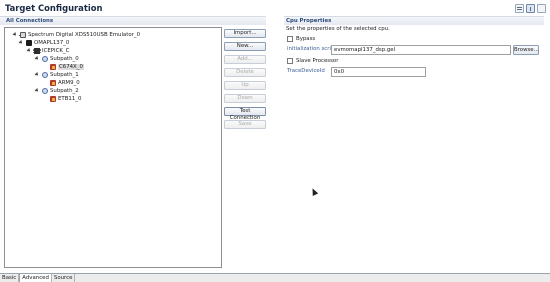 This screenshot has height=282, width=550. Describe the element at coordinates (309, 21) in the screenshot. I see `cpu-properties-label: Cpu Properties` at that location.